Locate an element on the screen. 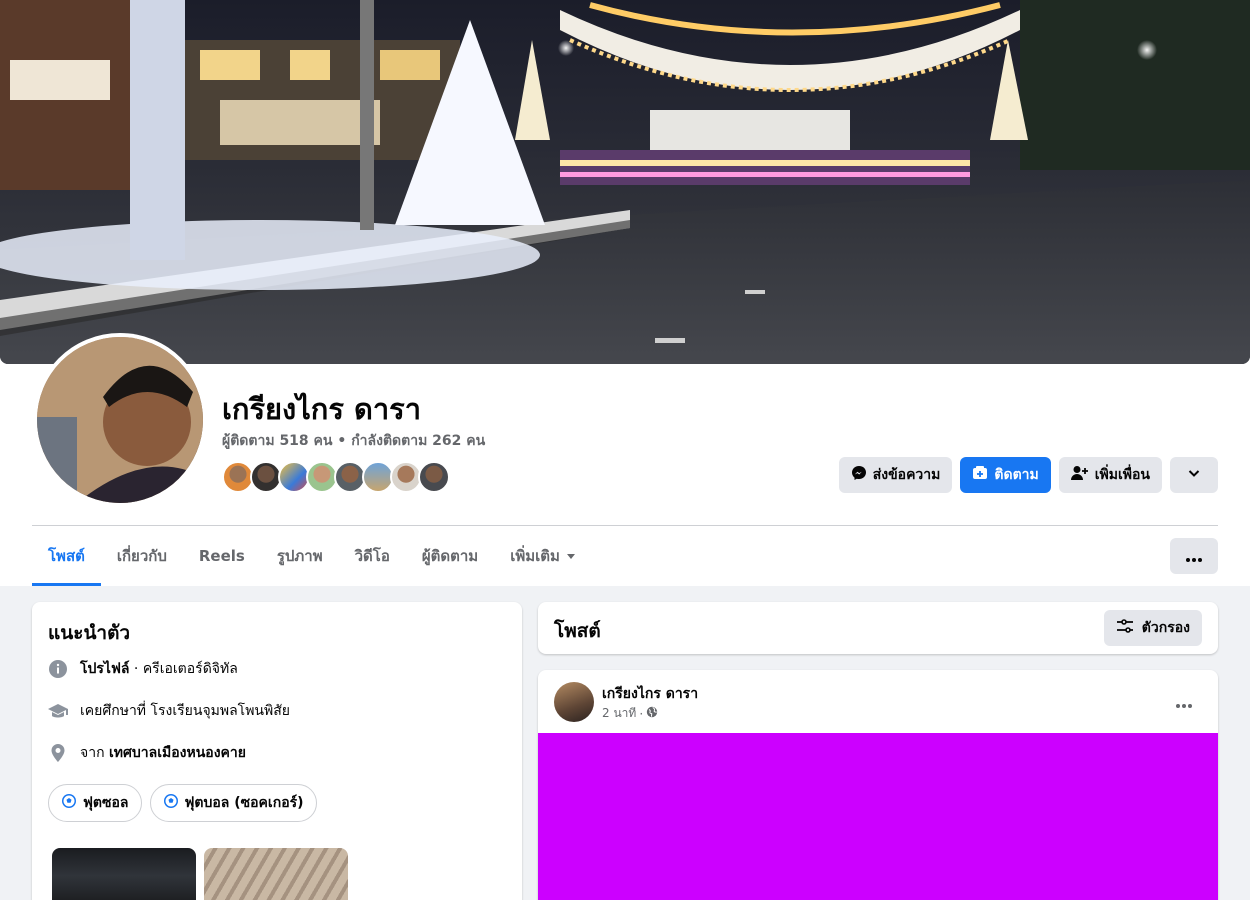 The height and width of the screenshot is (900, 1250). intro-profile-label: โปรไฟล์ is located at coordinates (105, 669).